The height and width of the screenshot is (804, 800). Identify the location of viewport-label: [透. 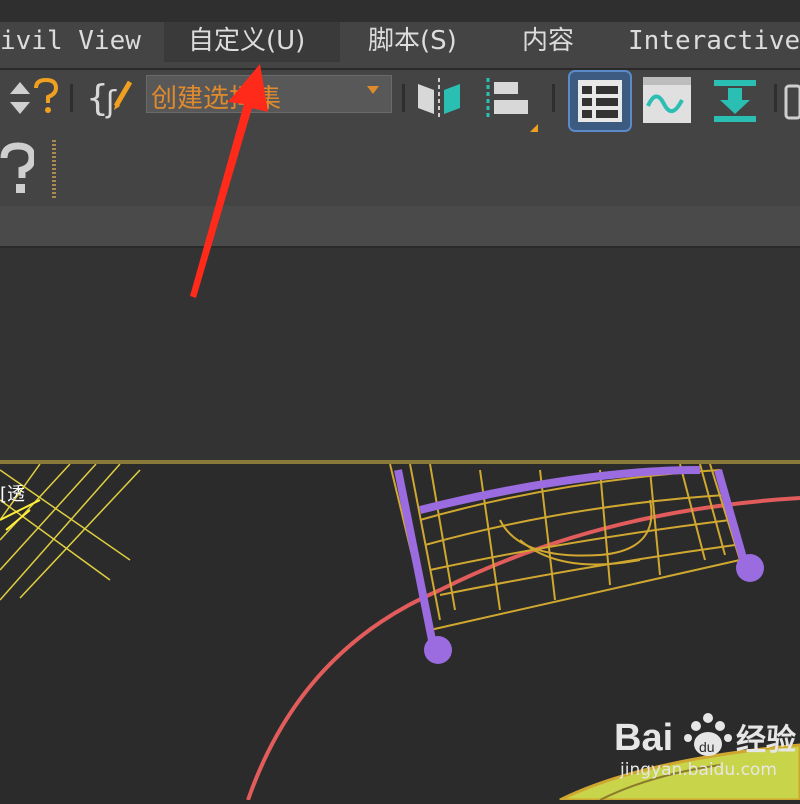
(12, 494).